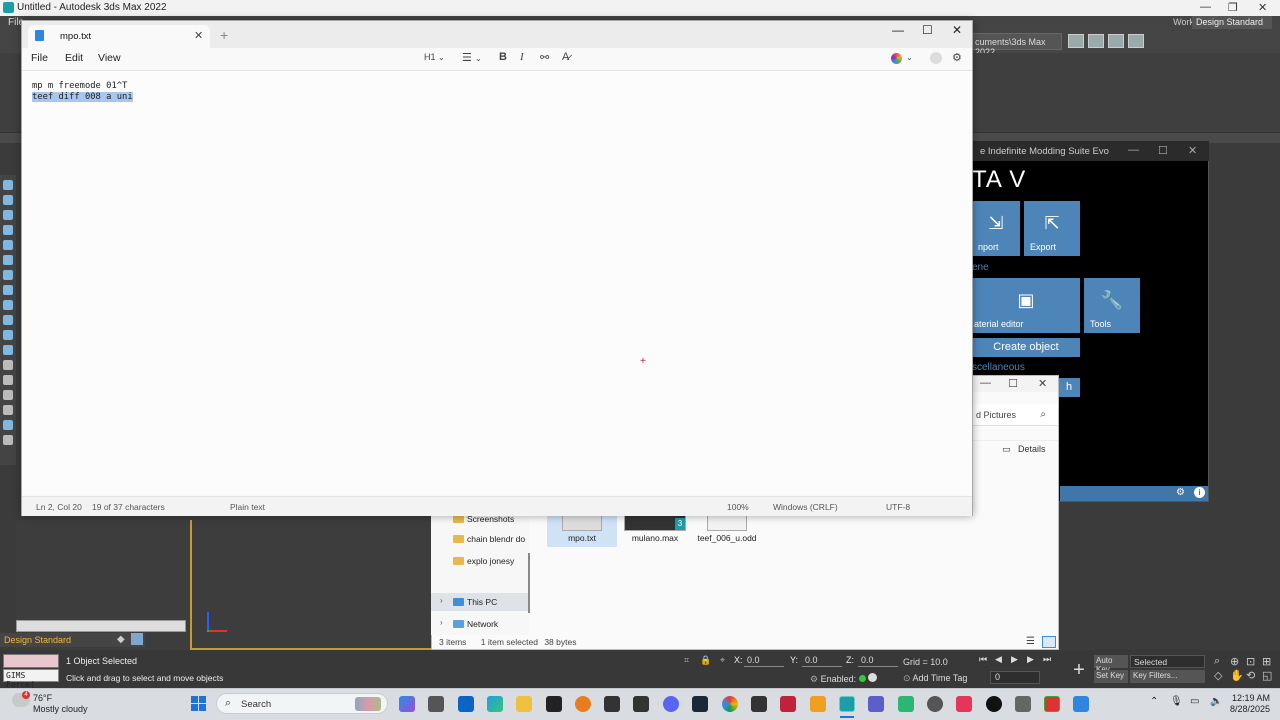 Image resolution: width=1280 pixels, height=720 pixels. I want to click on search-tile: h, so click(1069, 387).